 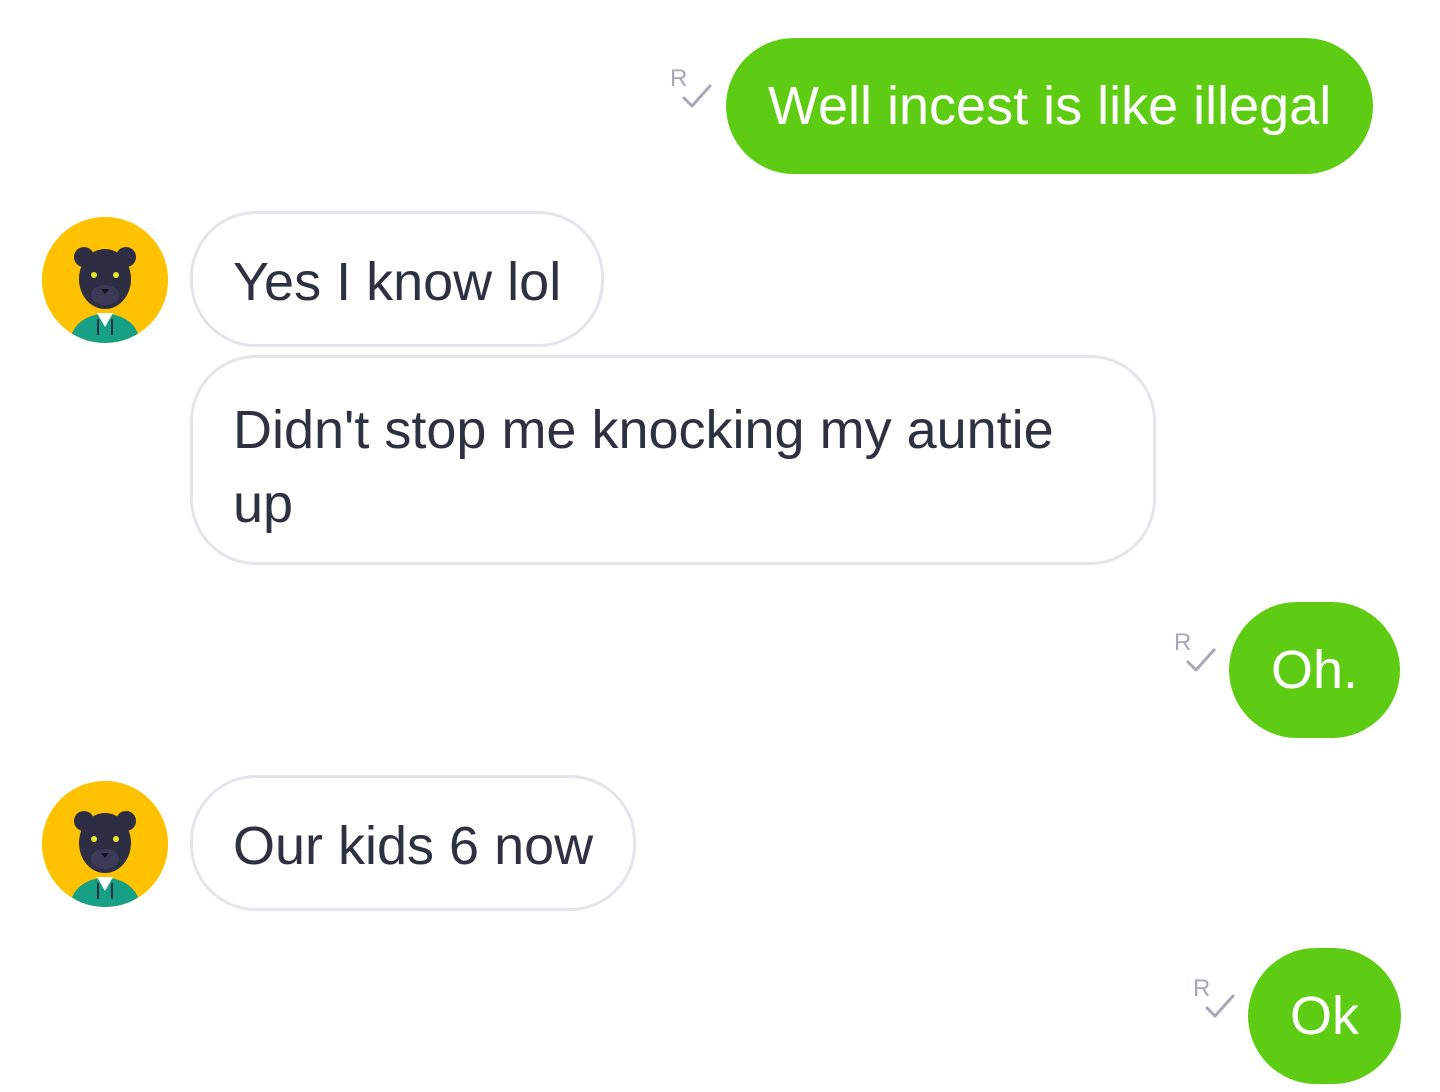 I want to click on outgoing-message: Ok, so click(x=1325, y=1016).